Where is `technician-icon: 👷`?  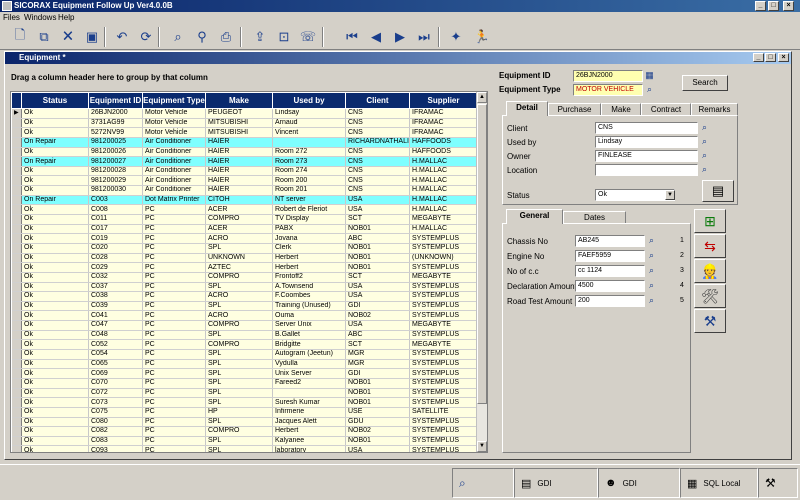
technician-icon: 👷 is located at coordinates (710, 271).